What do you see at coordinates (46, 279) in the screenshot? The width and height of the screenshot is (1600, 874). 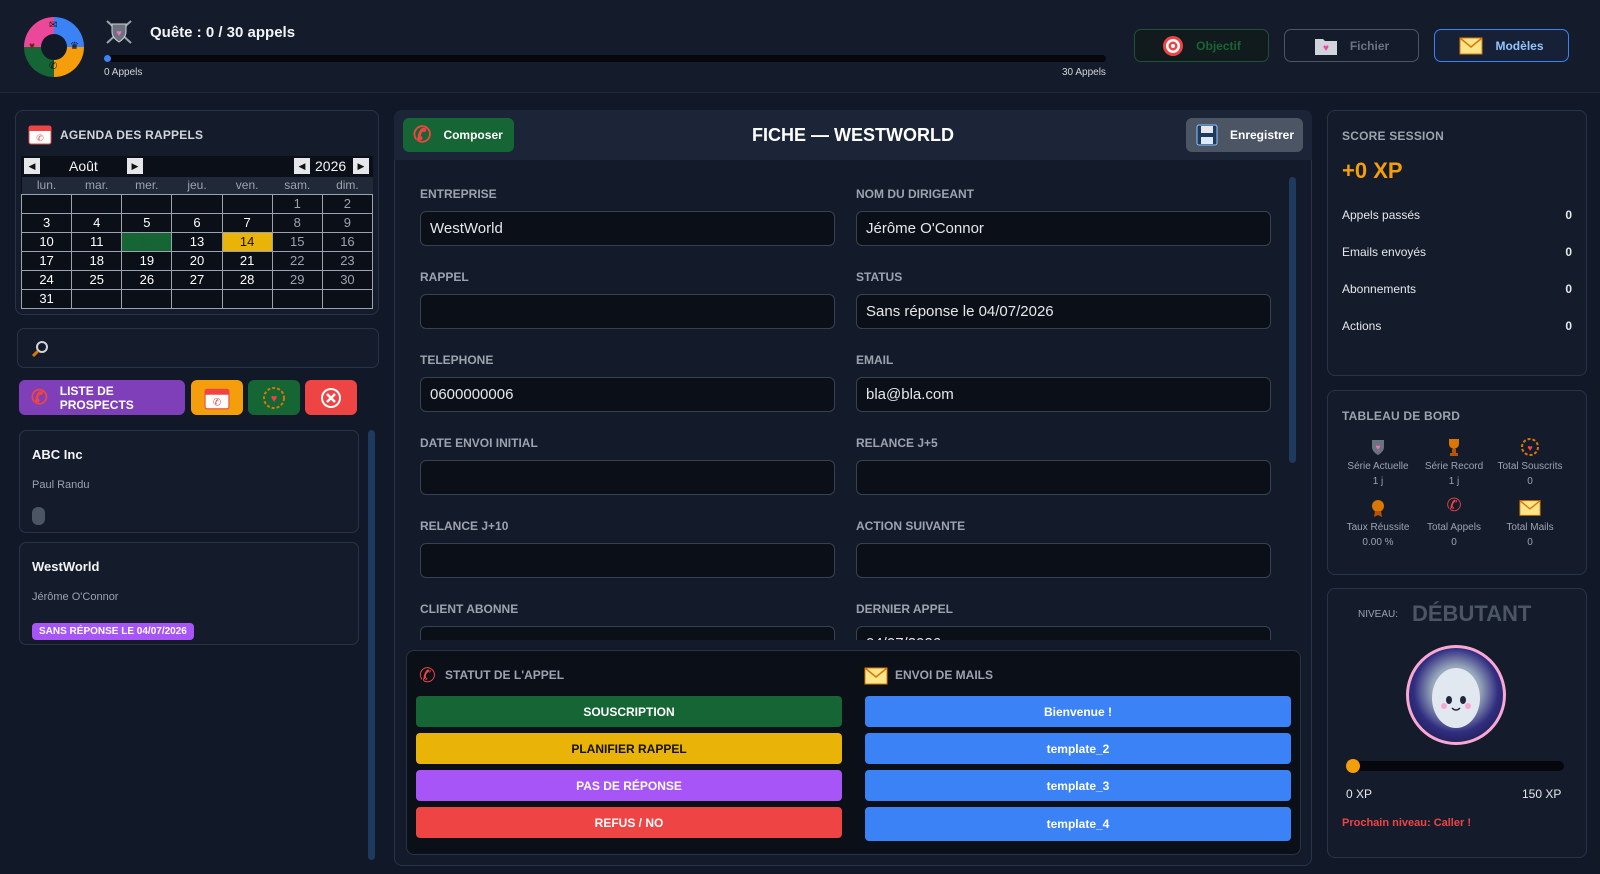 I see `calendar-day: 24` at bounding box center [46, 279].